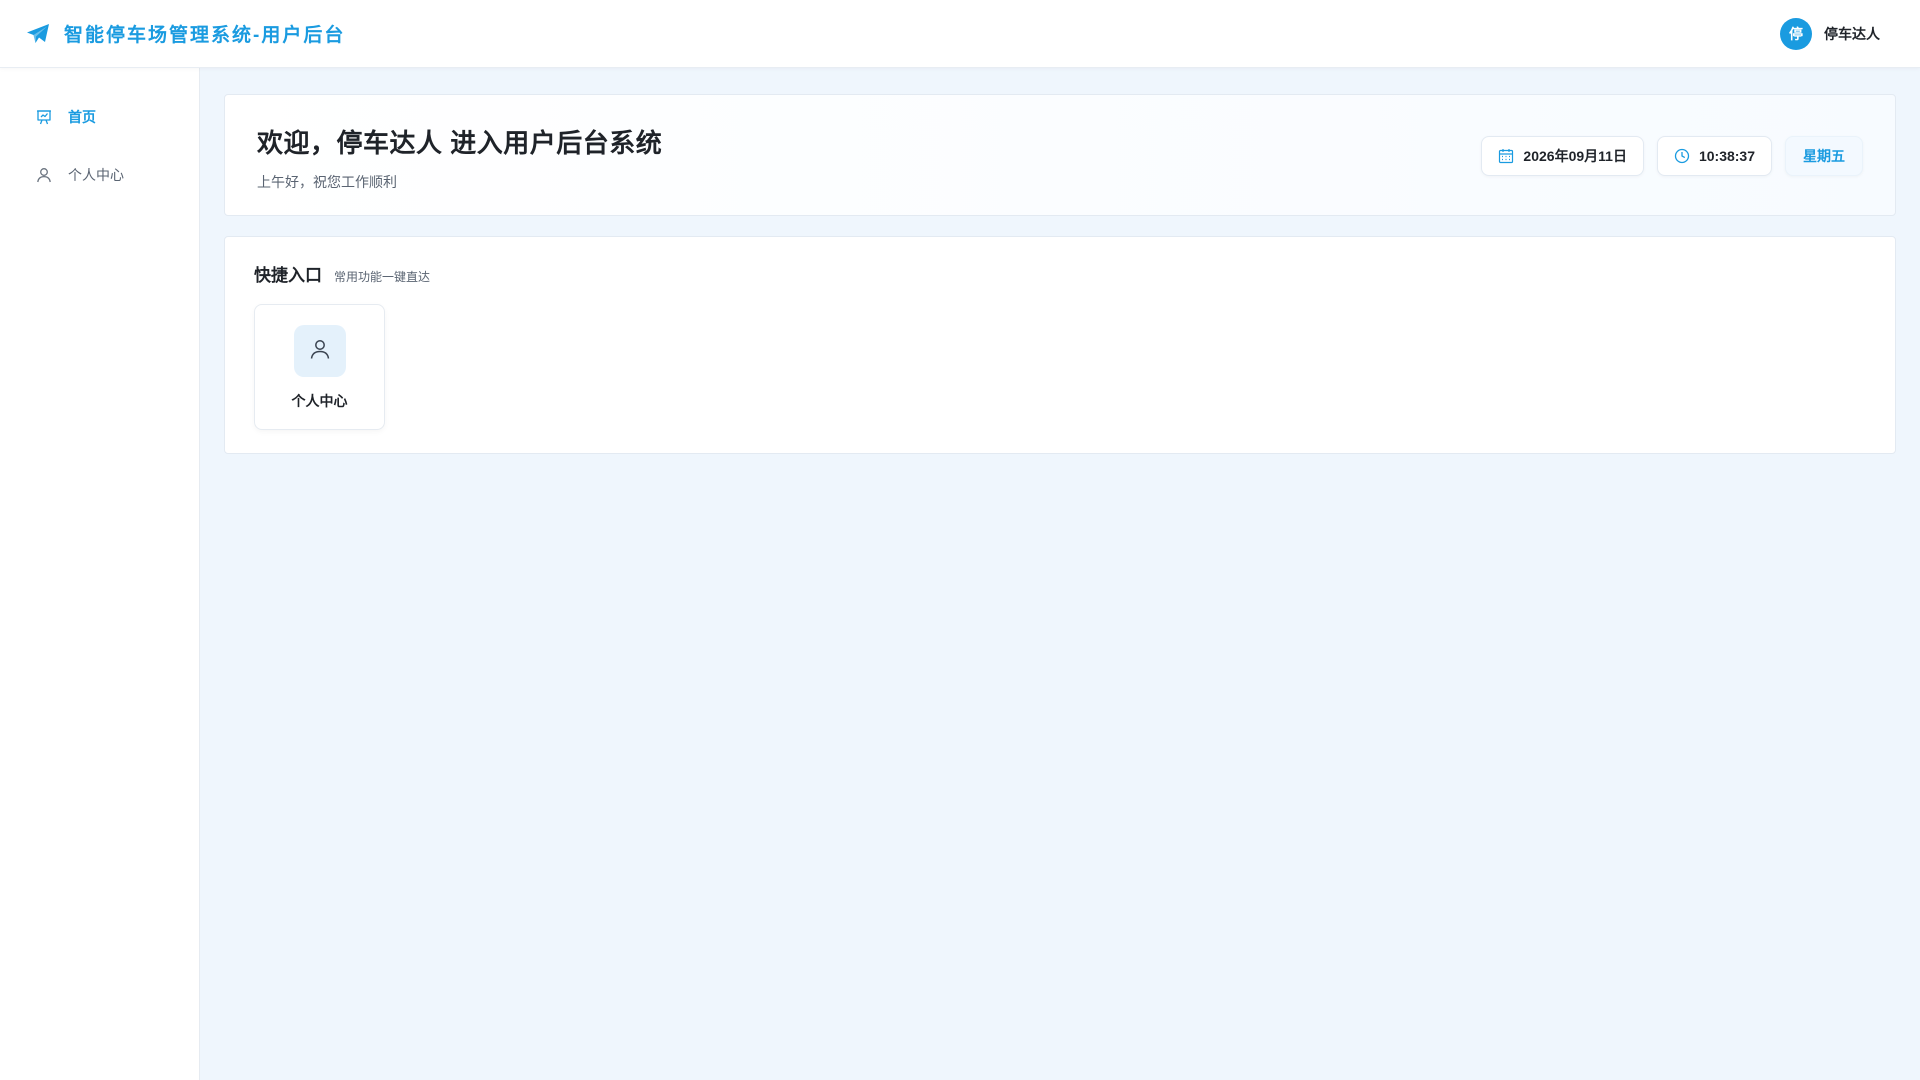  I want to click on sidebar-item-label: 个人中心, so click(96, 175).